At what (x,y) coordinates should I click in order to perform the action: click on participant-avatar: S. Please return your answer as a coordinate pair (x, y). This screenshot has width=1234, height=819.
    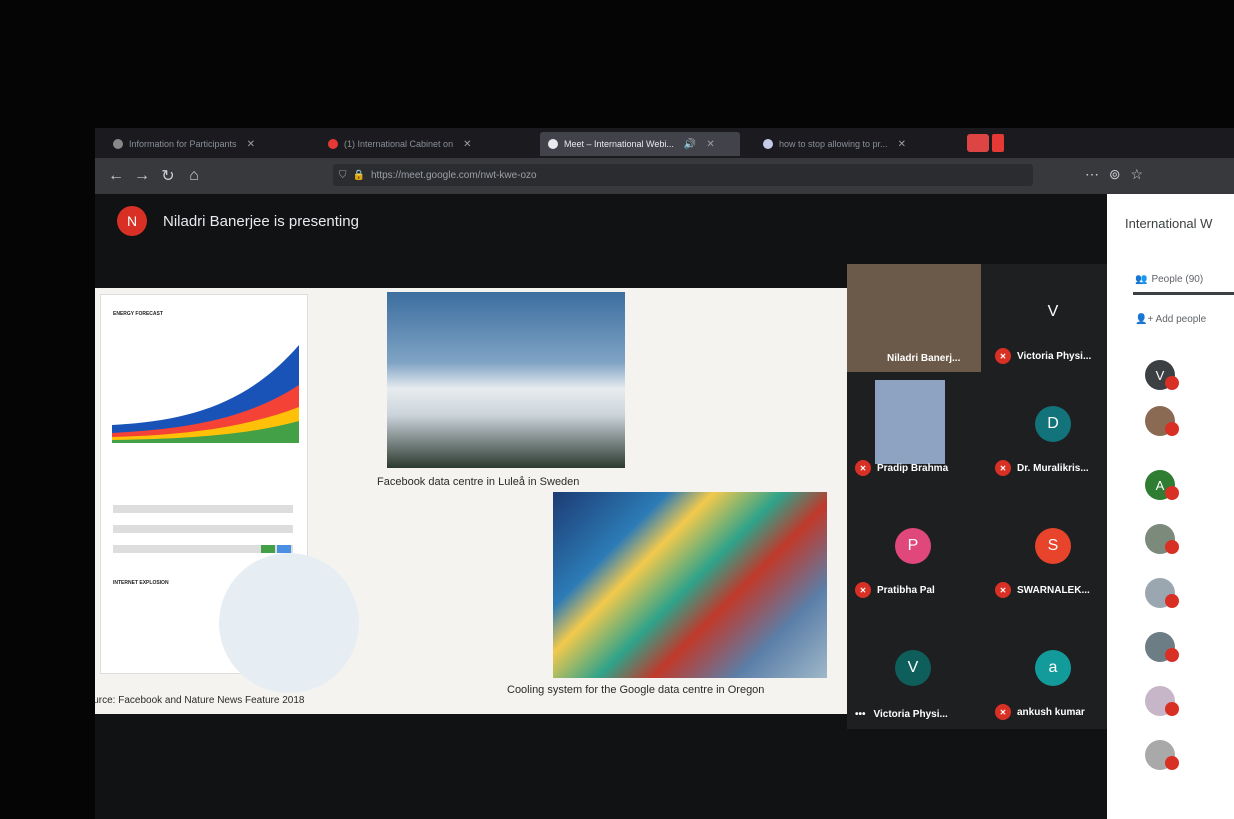
    Looking at the image, I should click on (1053, 546).